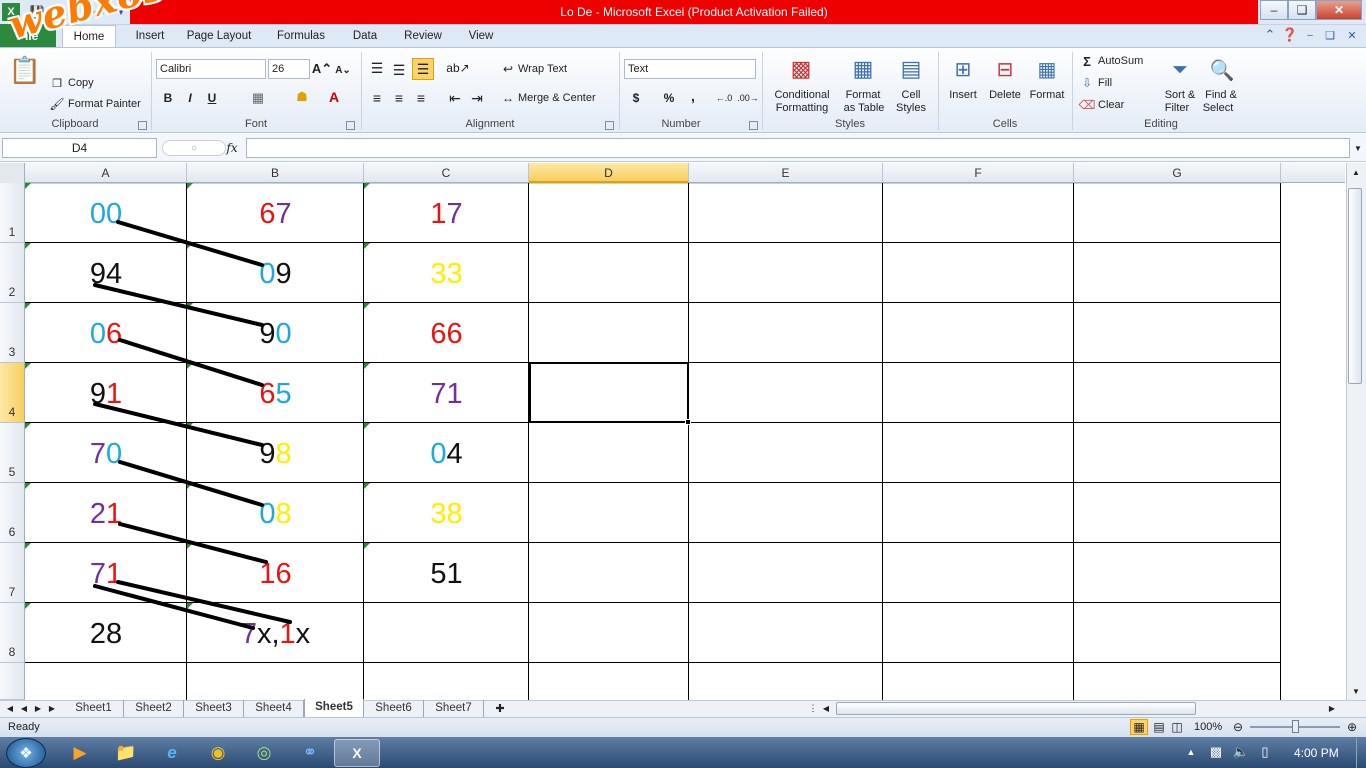 The height and width of the screenshot is (768, 1366). Describe the element at coordinates (813, 708) in the screenshot. I see `tab-split-handle: ⋮` at that location.